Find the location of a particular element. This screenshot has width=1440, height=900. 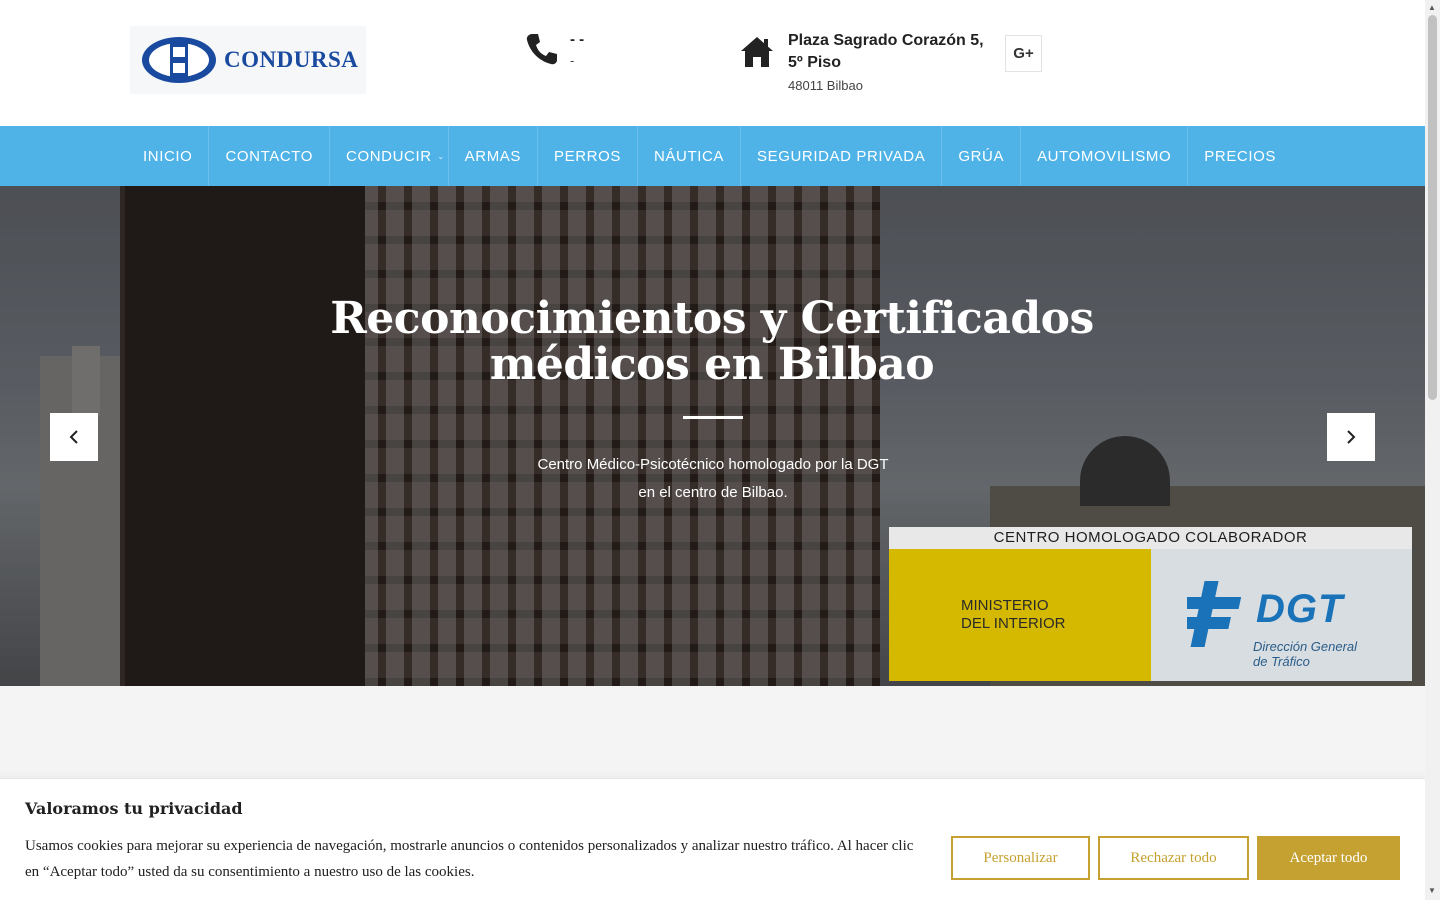

phone-block: - - - is located at coordinates (555, 53).